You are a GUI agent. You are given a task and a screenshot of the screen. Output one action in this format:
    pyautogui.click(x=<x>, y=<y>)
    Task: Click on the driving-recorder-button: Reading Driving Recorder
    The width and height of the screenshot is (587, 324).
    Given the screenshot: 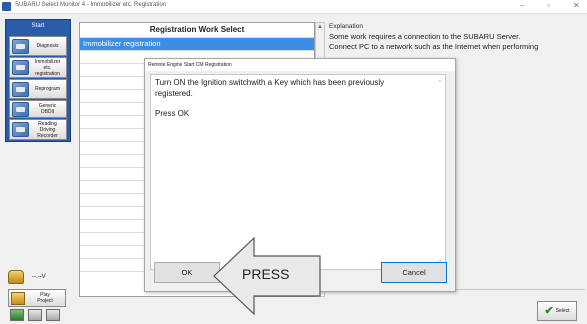 What is the action you would take?
    pyautogui.click(x=38, y=129)
    